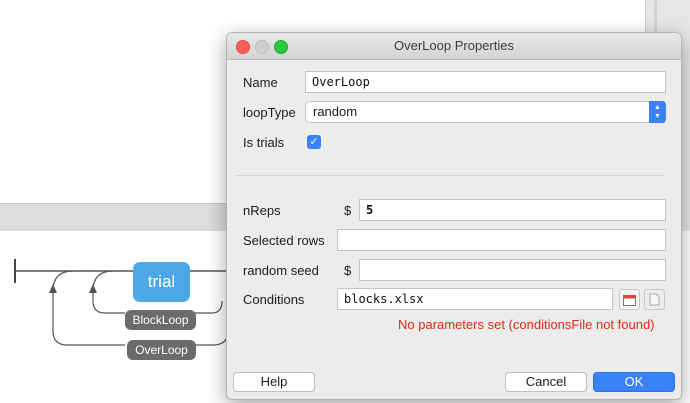  What do you see at coordinates (512, 210) in the screenshot?
I see `nreps-input: 5` at bounding box center [512, 210].